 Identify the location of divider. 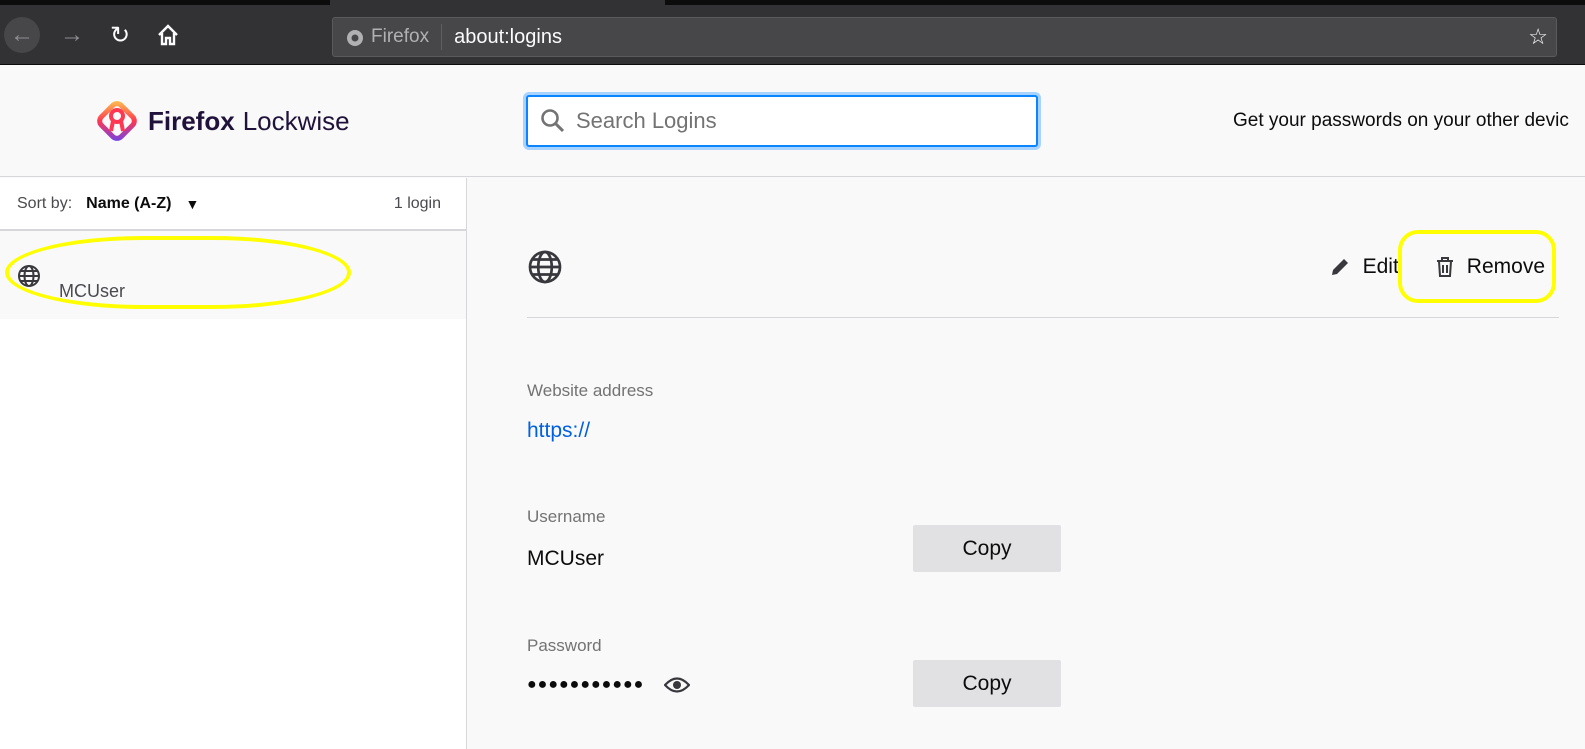
(1043, 317).